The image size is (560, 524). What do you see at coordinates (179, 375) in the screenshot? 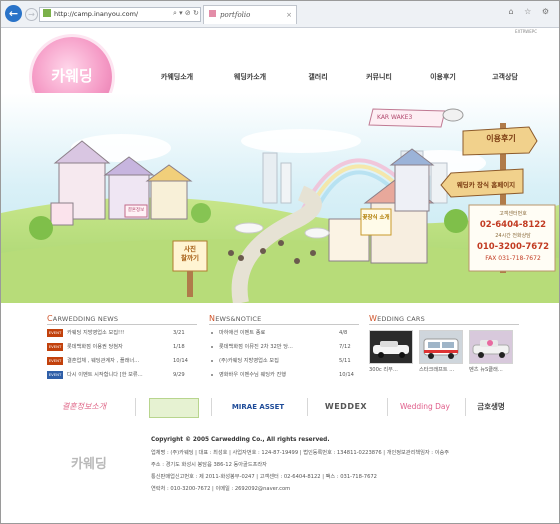
I see `news-date: 9/29` at bounding box center [179, 375].